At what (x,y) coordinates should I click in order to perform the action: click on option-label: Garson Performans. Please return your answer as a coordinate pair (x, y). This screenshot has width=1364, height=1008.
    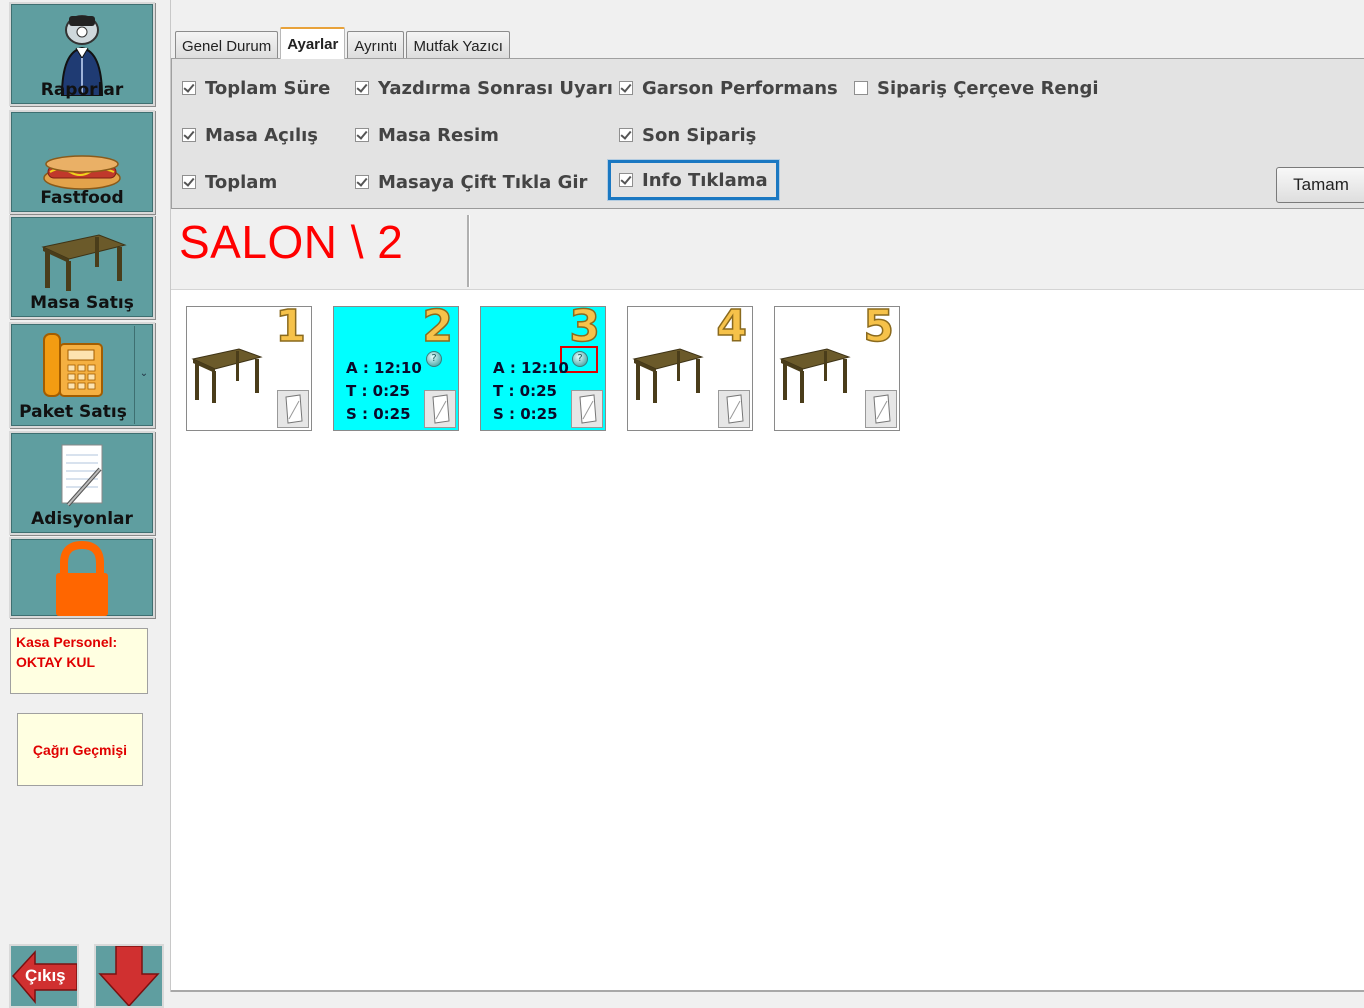
    Looking at the image, I should click on (740, 88).